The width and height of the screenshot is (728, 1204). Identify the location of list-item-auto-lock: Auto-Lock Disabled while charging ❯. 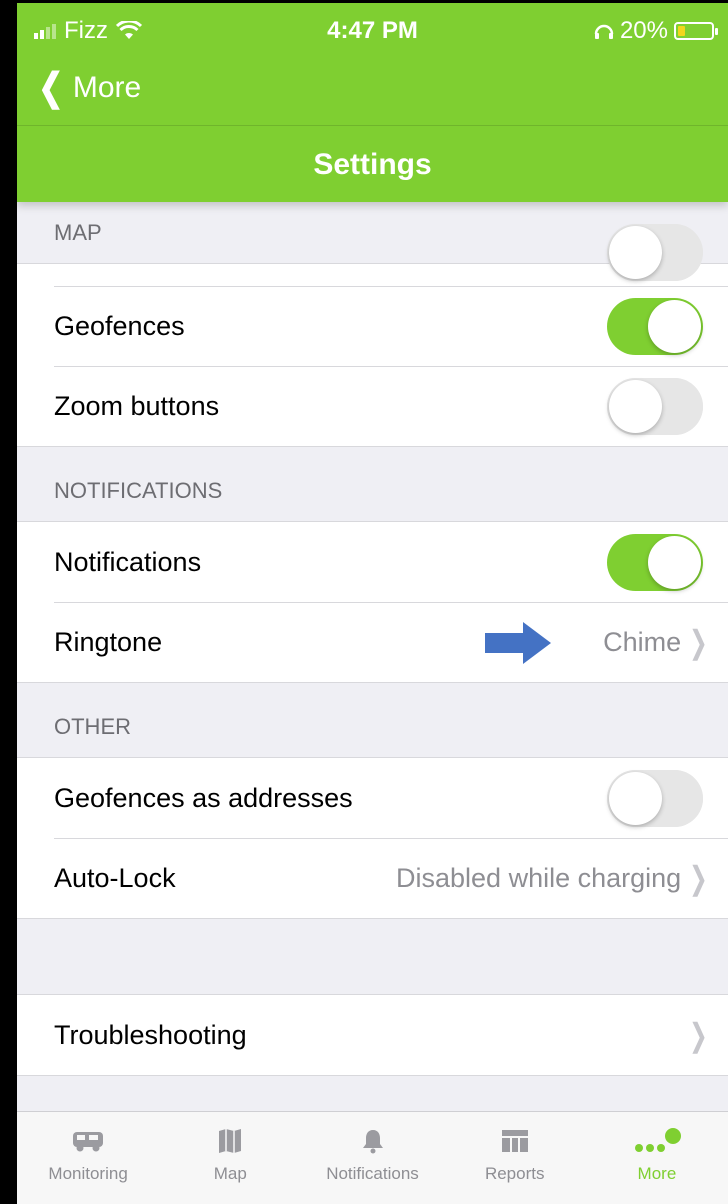
(372, 878).